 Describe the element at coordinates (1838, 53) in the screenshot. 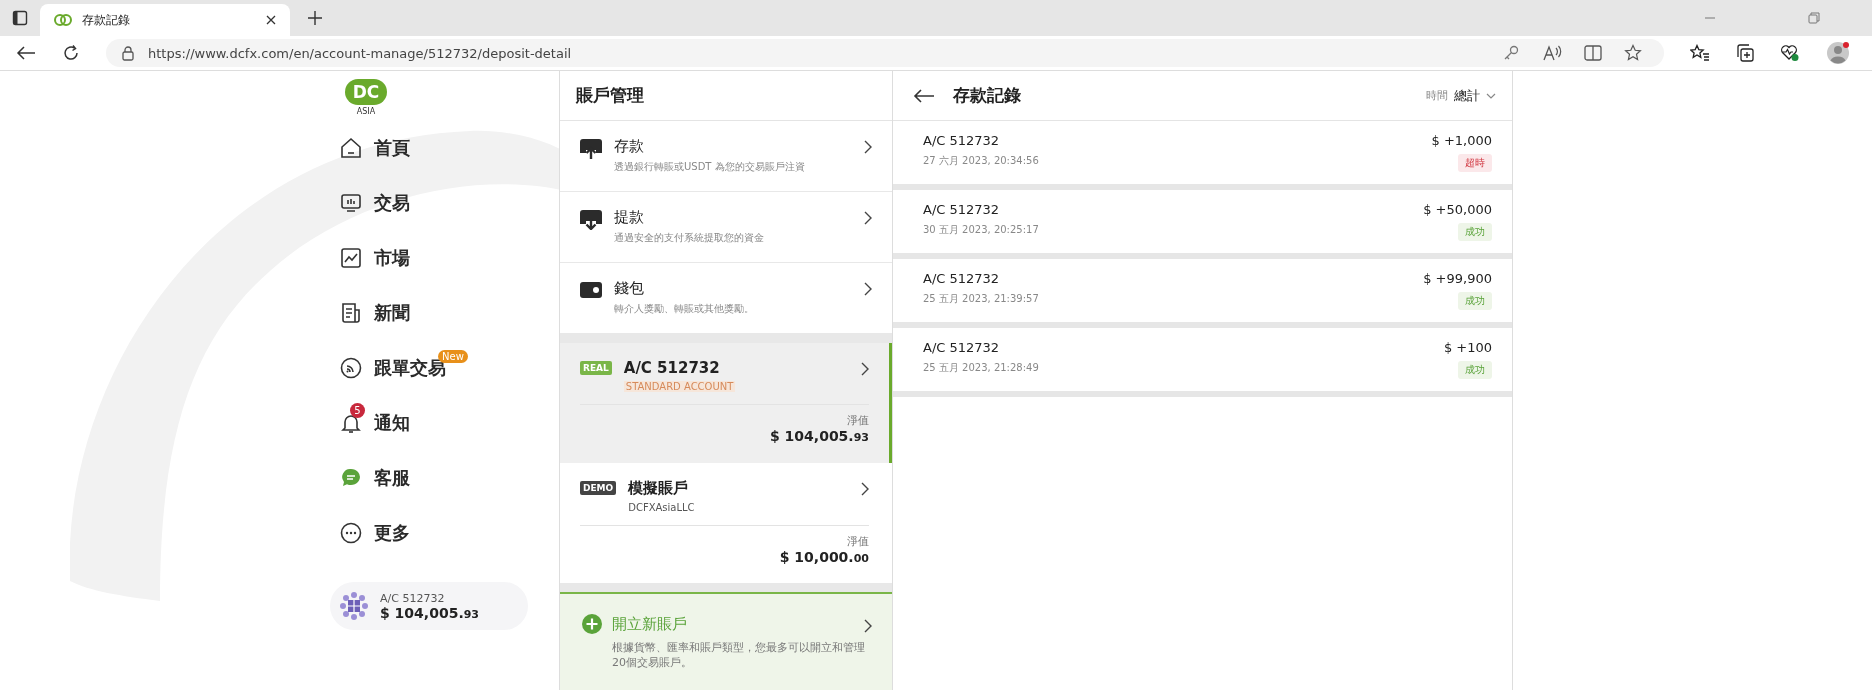

I see `profile-avatar-icon` at that location.